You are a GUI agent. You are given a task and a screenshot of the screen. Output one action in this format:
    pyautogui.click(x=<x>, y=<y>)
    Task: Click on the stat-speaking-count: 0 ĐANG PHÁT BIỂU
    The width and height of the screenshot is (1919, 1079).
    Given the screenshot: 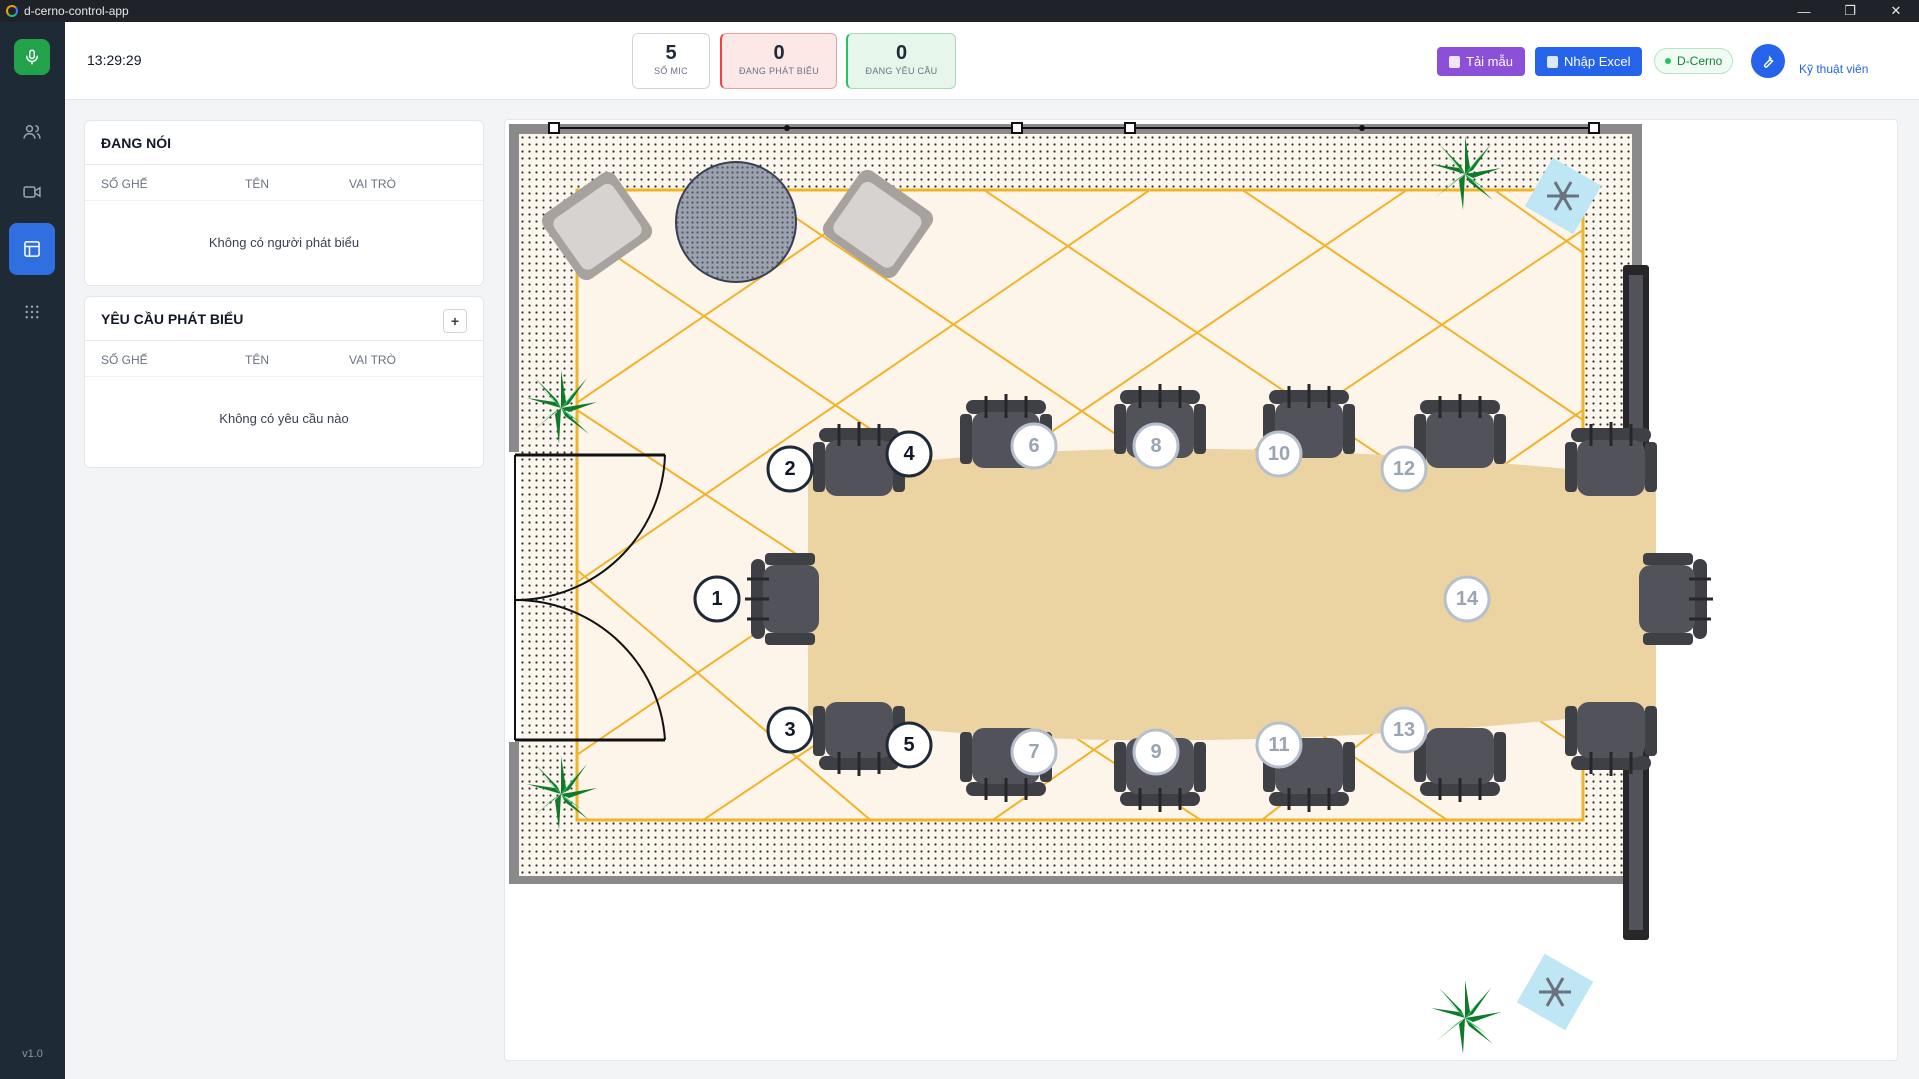 What is the action you would take?
    pyautogui.click(x=778, y=61)
    